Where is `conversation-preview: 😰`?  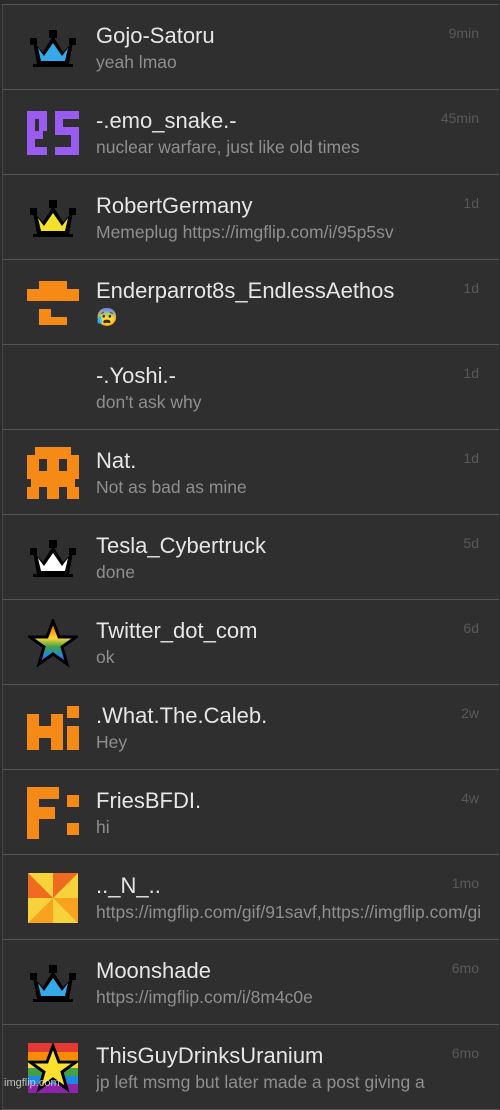
conversation-preview: 😰 is located at coordinates (107, 317).